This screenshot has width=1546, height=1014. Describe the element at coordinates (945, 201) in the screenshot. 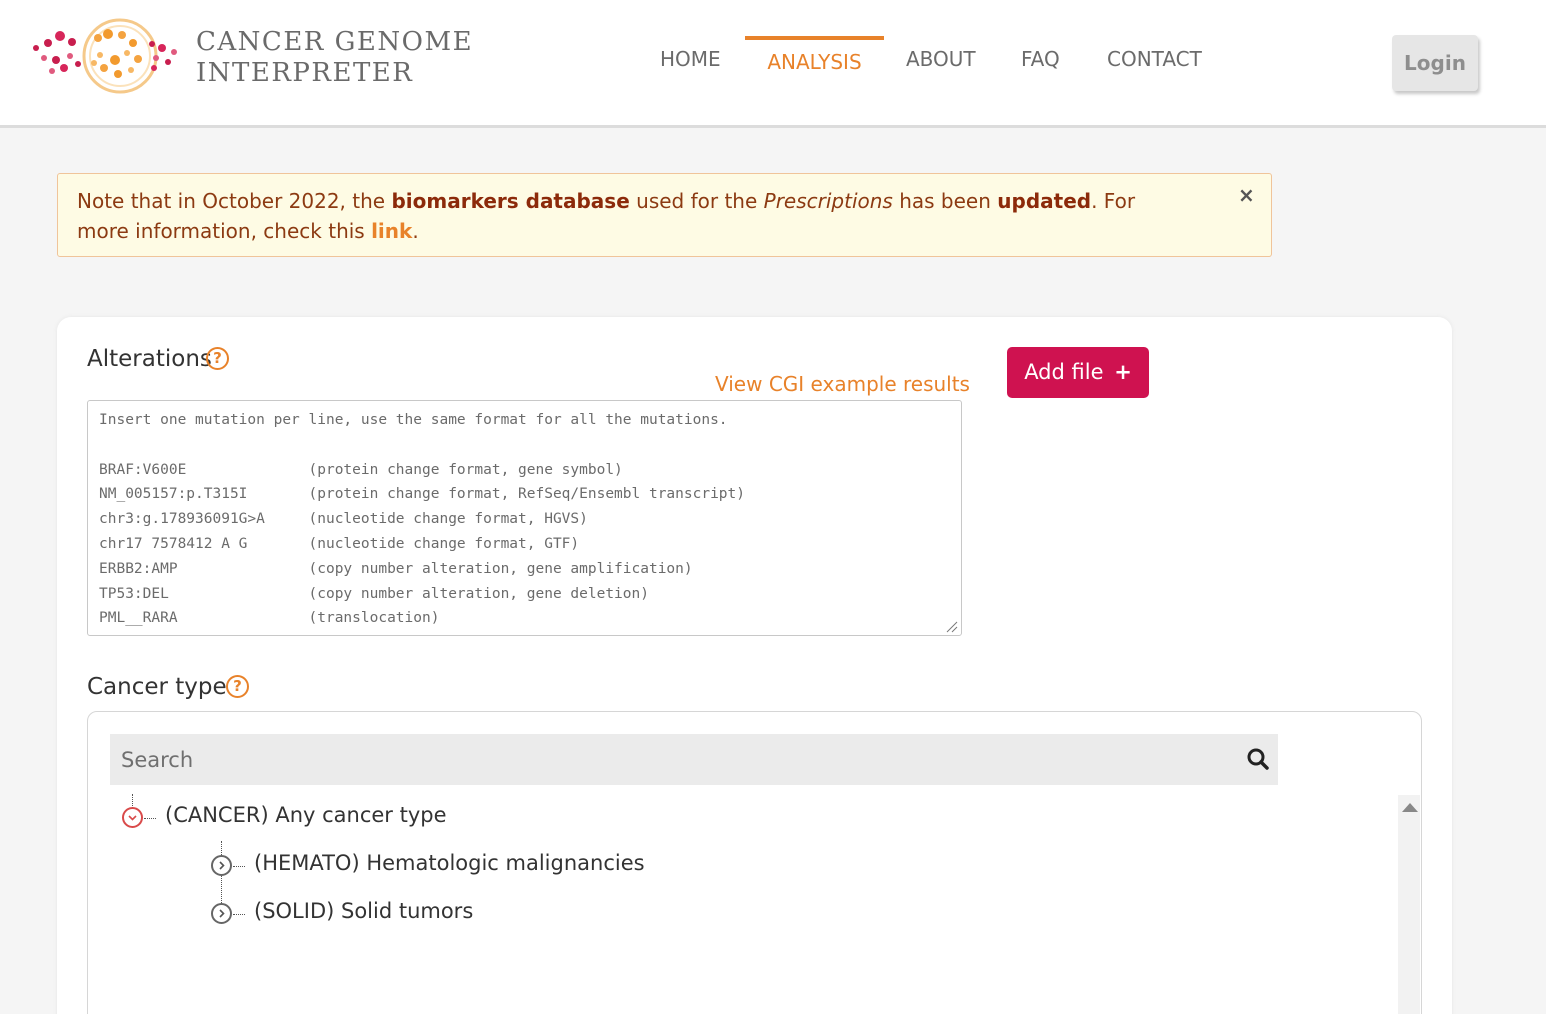

I see `alert-text: has been` at that location.